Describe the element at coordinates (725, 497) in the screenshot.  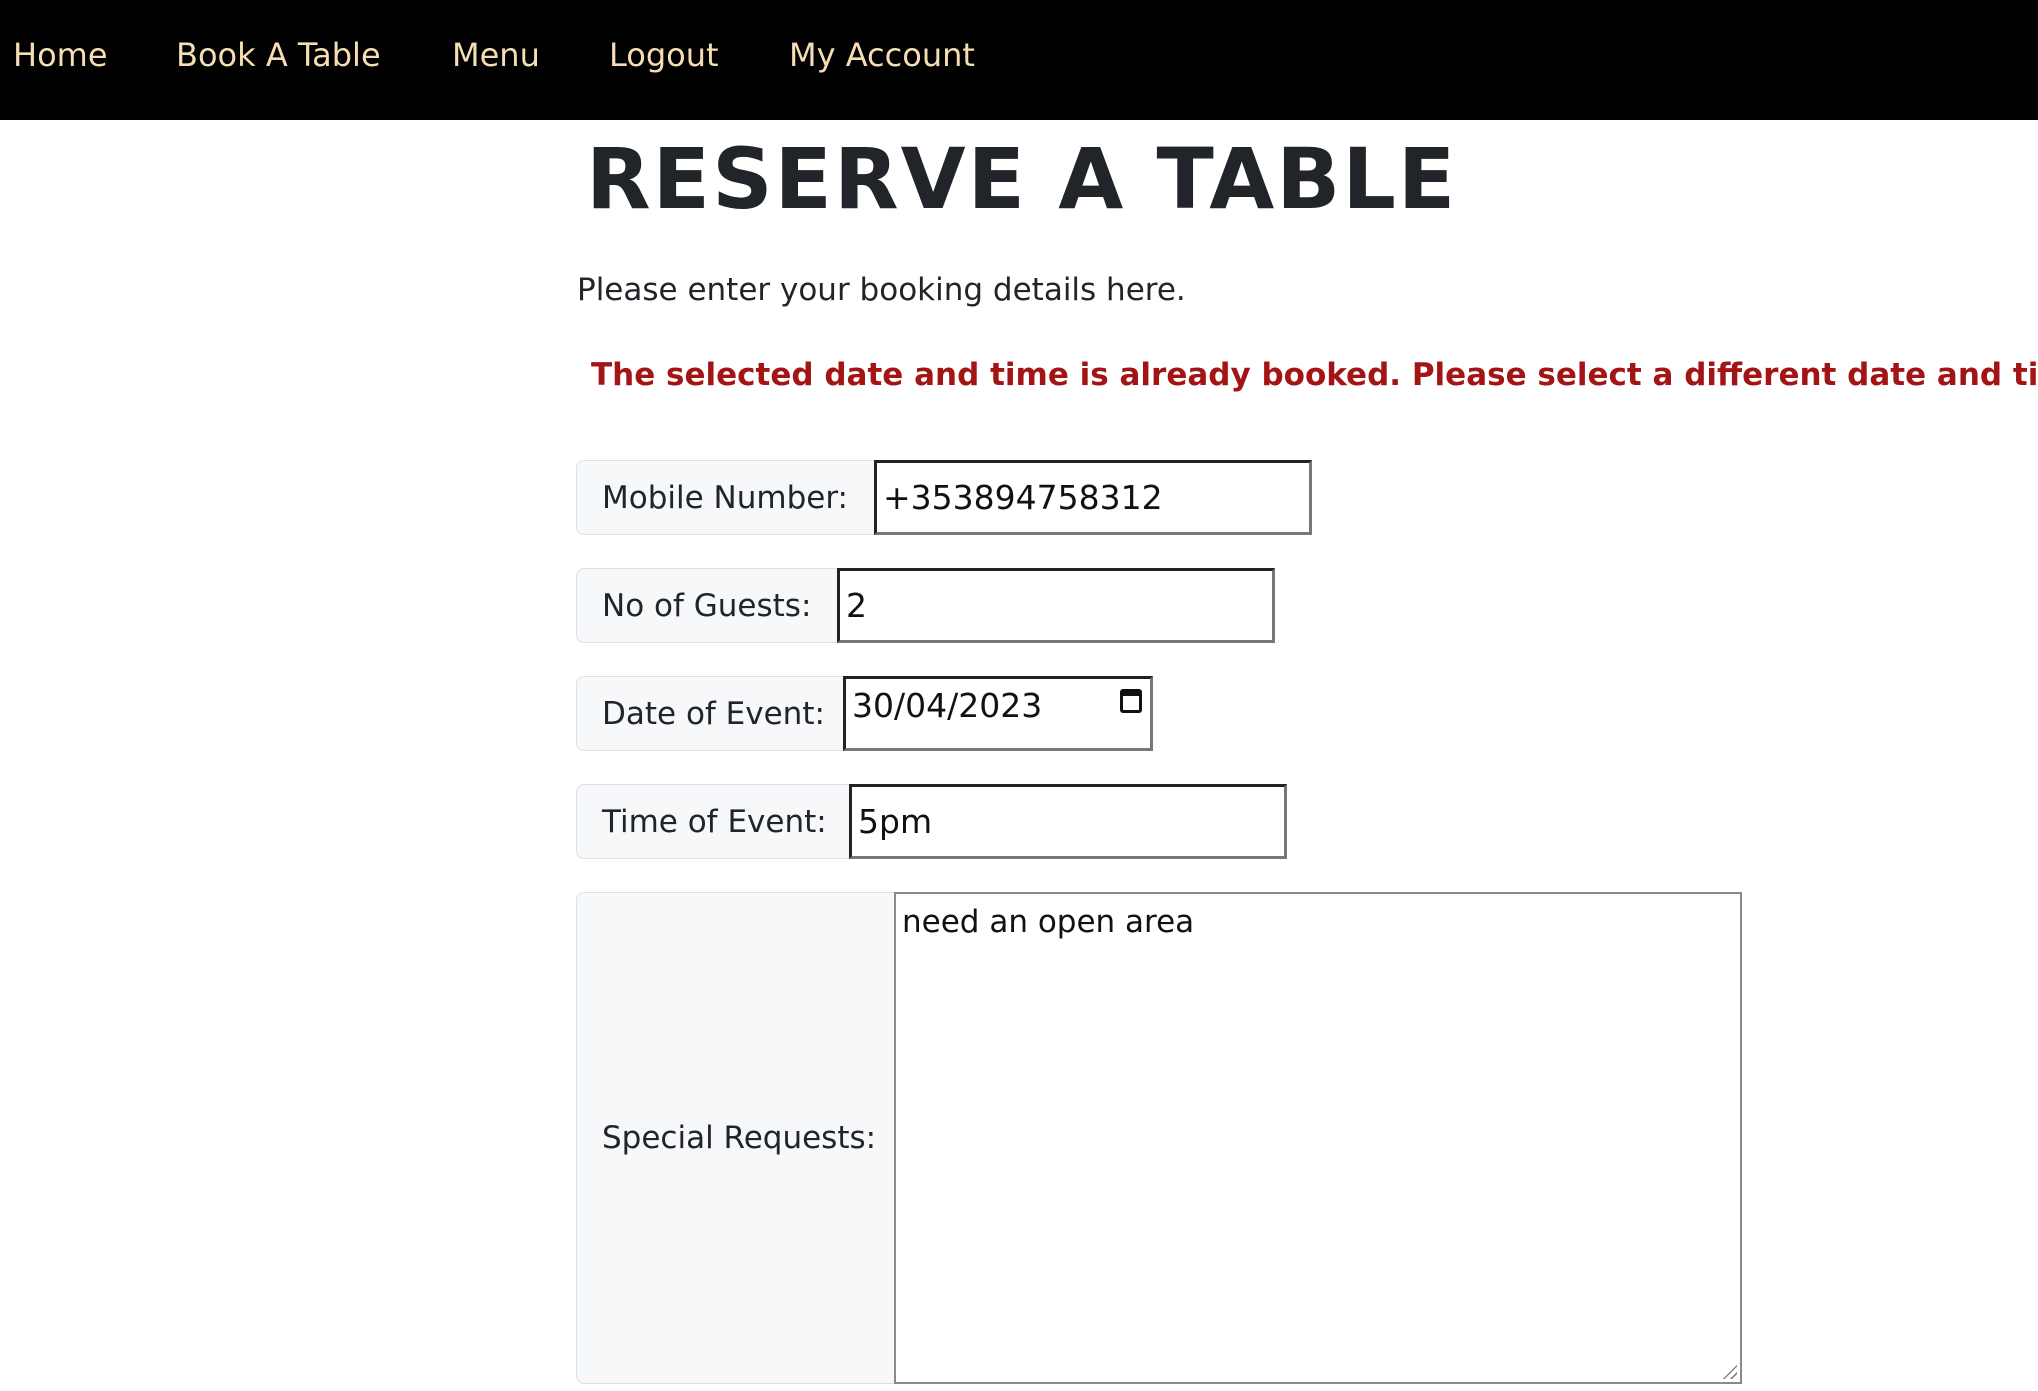
I see `mobile-number-label: Mobile Number:` at that location.